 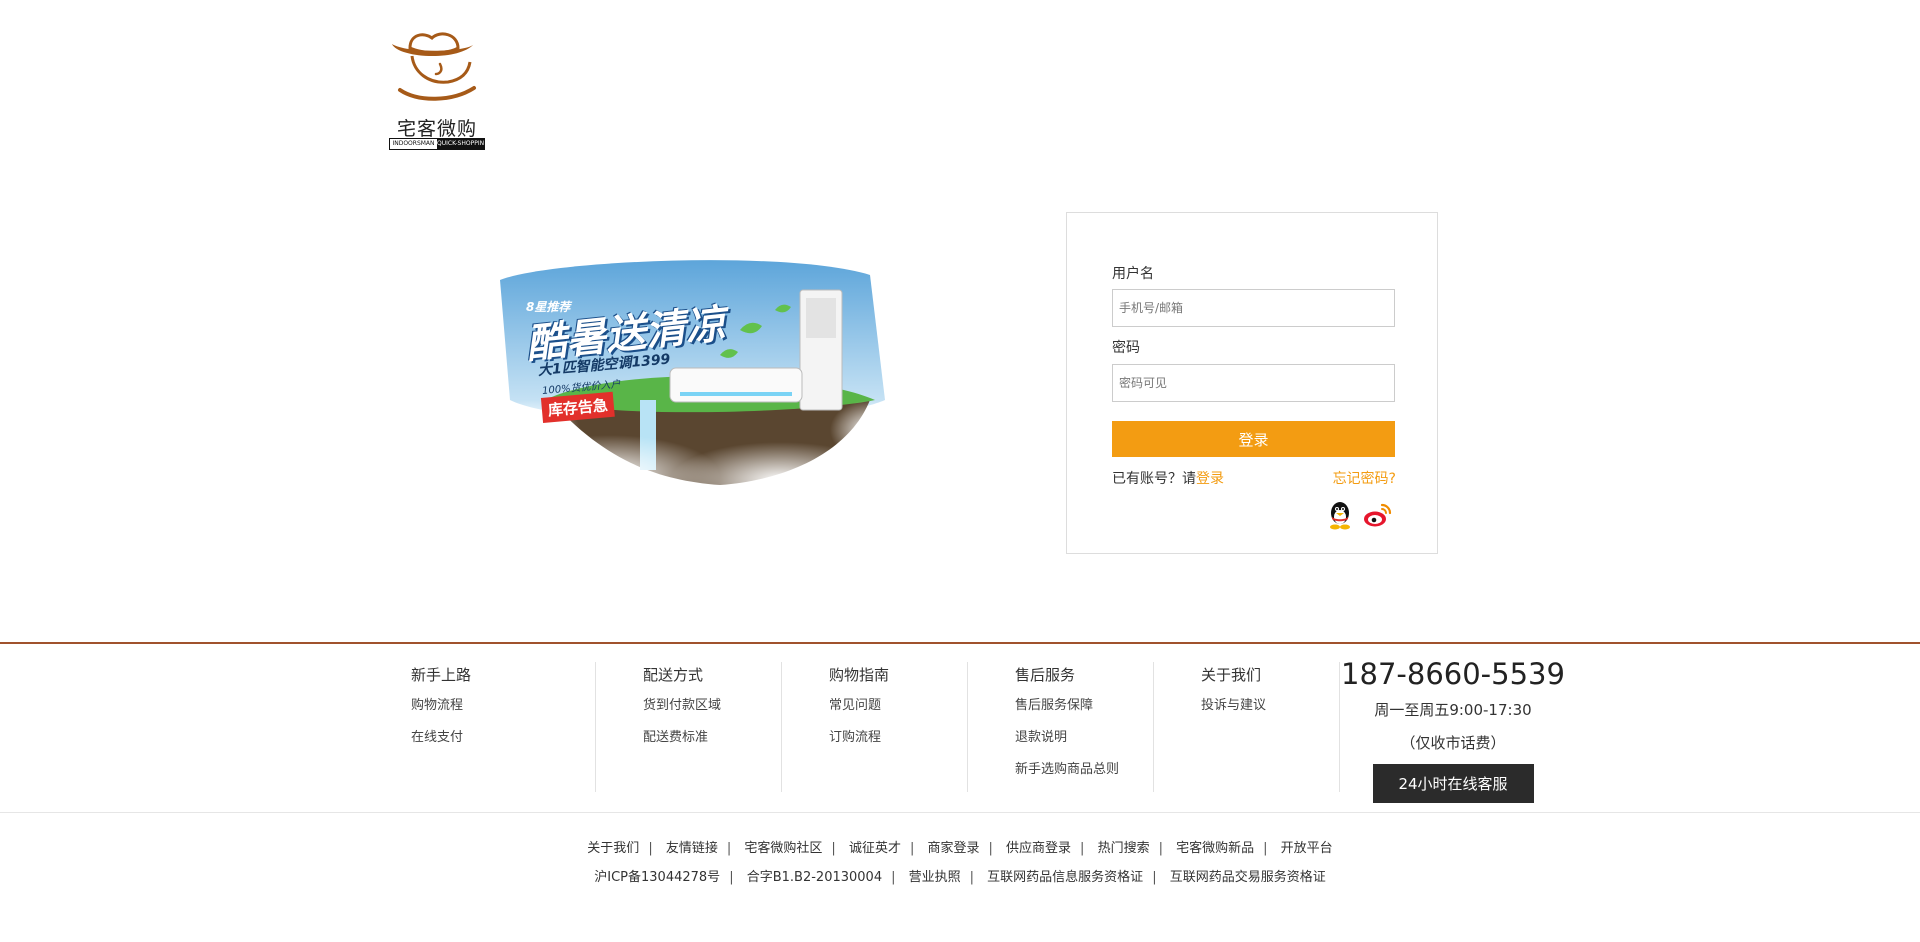 I want to click on footer-link: 售后服务保障, so click(x=1084, y=706).